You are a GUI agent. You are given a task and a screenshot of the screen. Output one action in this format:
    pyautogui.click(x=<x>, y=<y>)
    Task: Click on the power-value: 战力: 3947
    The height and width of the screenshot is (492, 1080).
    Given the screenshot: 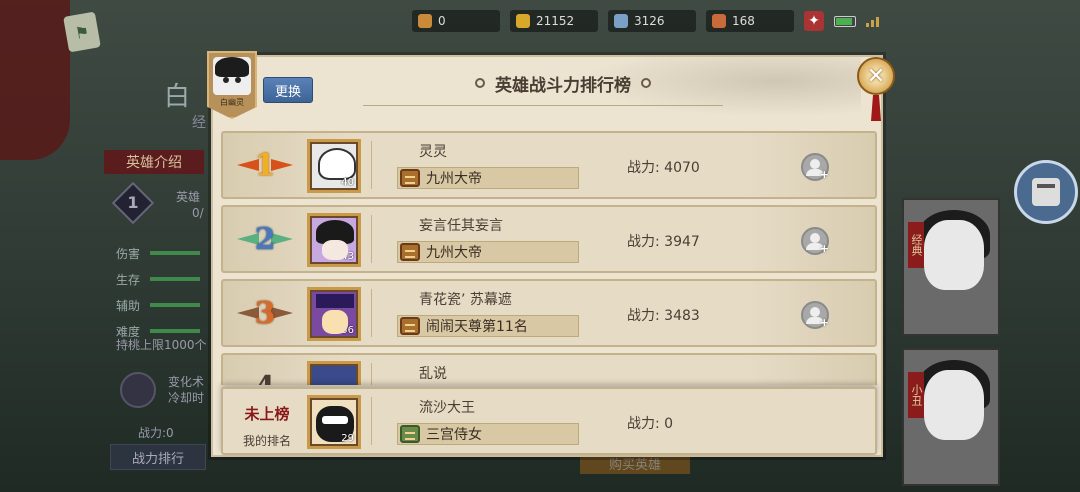 What is the action you would take?
    pyautogui.click(x=663, y=241)
    